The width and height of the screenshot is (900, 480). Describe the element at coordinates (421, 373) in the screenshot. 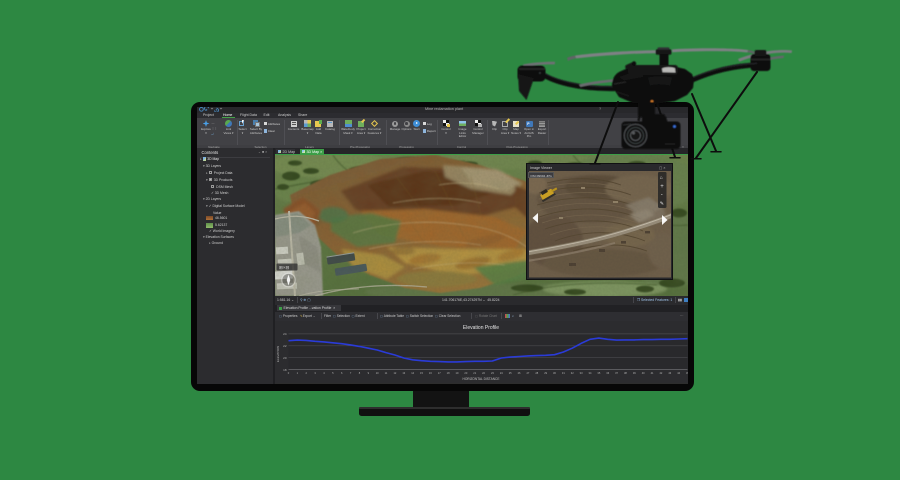

I see `svg-text: 15` at that location.